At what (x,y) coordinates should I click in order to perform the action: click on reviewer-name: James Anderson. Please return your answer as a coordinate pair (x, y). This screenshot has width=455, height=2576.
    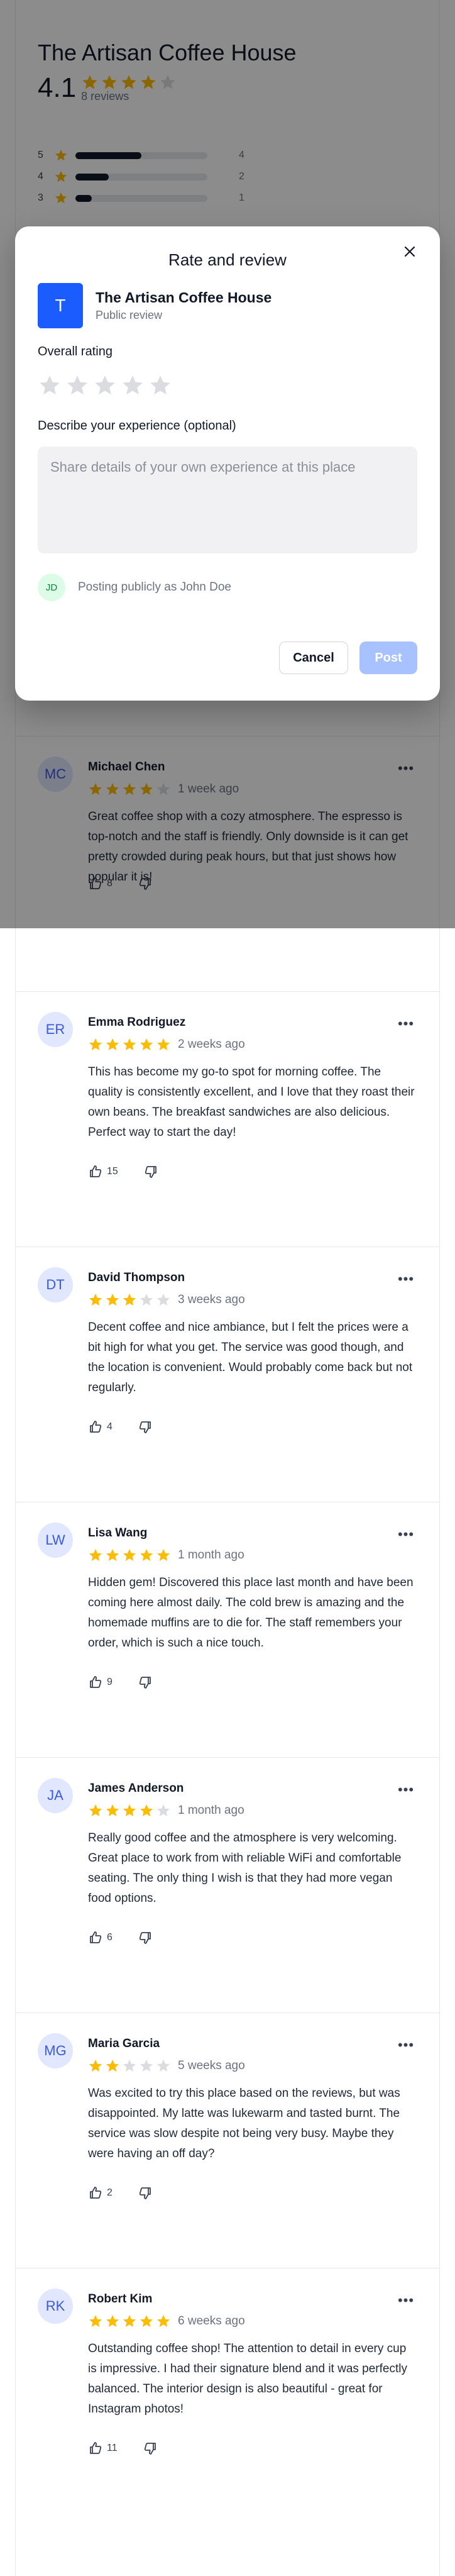
    Looking at the image, I should click on (136, 1788).